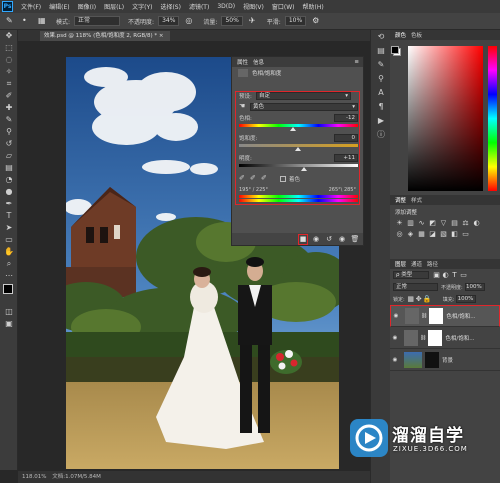 The image size is (500, 483). What do you see at coordinates (303, 239) in the screenshot?
I see `clip-to-layer-icon: ■` at bounding box center [303, 239].